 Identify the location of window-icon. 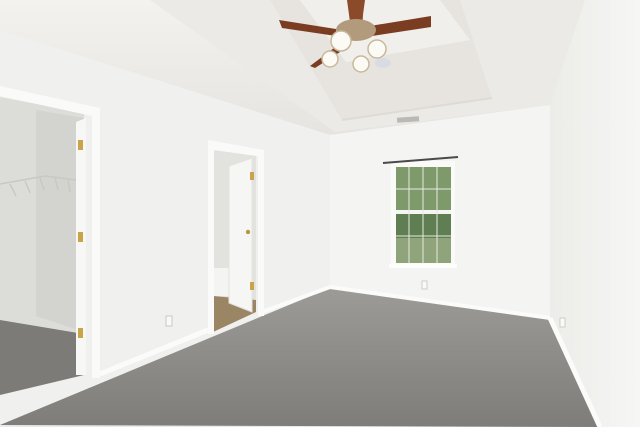
(423, 214).